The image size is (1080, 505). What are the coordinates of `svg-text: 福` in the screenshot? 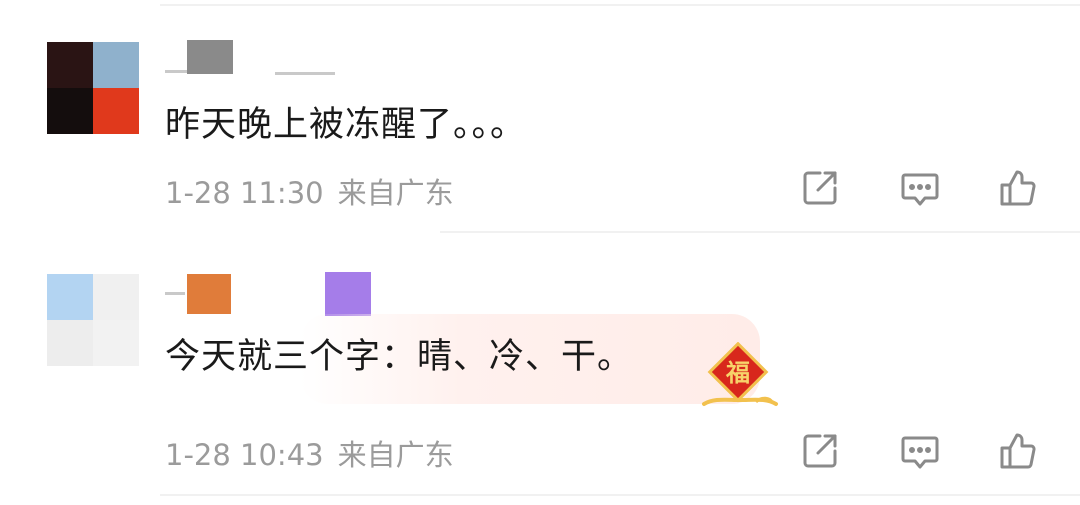 It's located at (737, 373).